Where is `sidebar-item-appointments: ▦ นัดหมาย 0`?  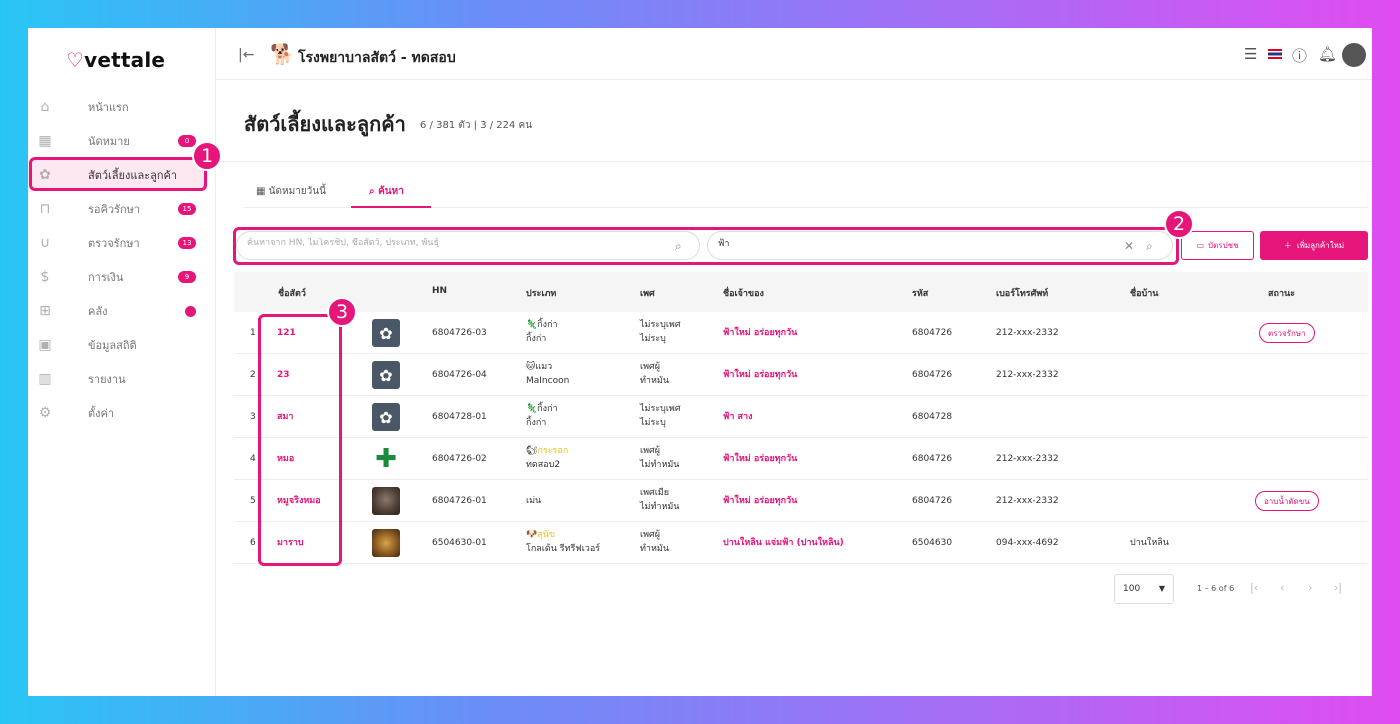
sidebar-item-appointments: ▦ นัดหมาย 0 is located at coordinates (118, 141).